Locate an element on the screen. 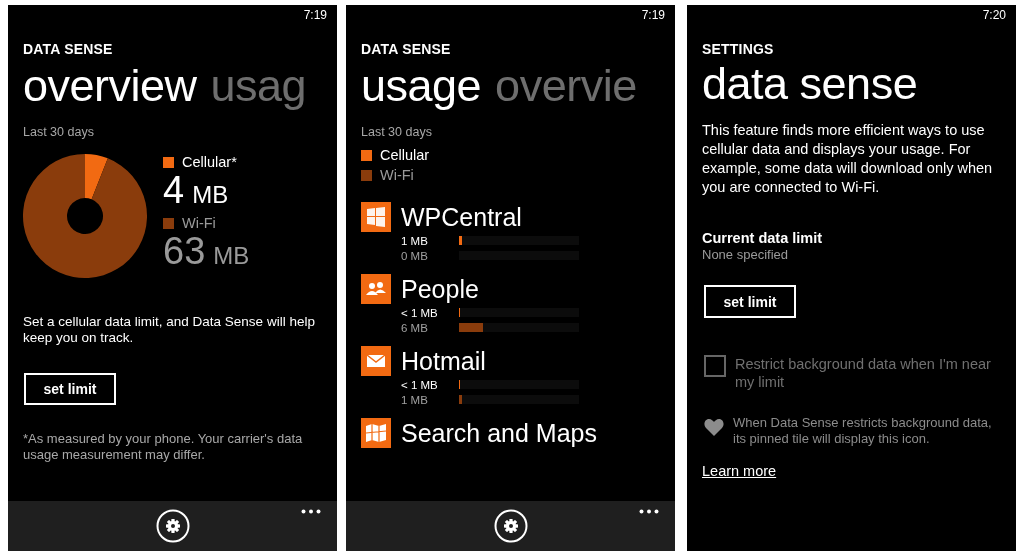 The image size is (1020, 556). legend-label: Cellular is located at coordinates (405, 155).